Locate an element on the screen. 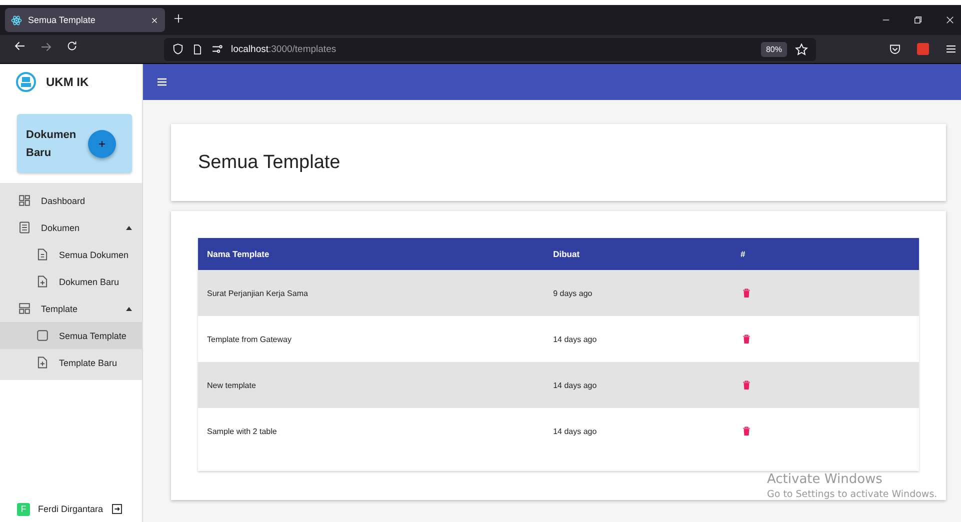 The width and height of the screenshot is (961, 522). document-icon is located at coordinates (24, 227).